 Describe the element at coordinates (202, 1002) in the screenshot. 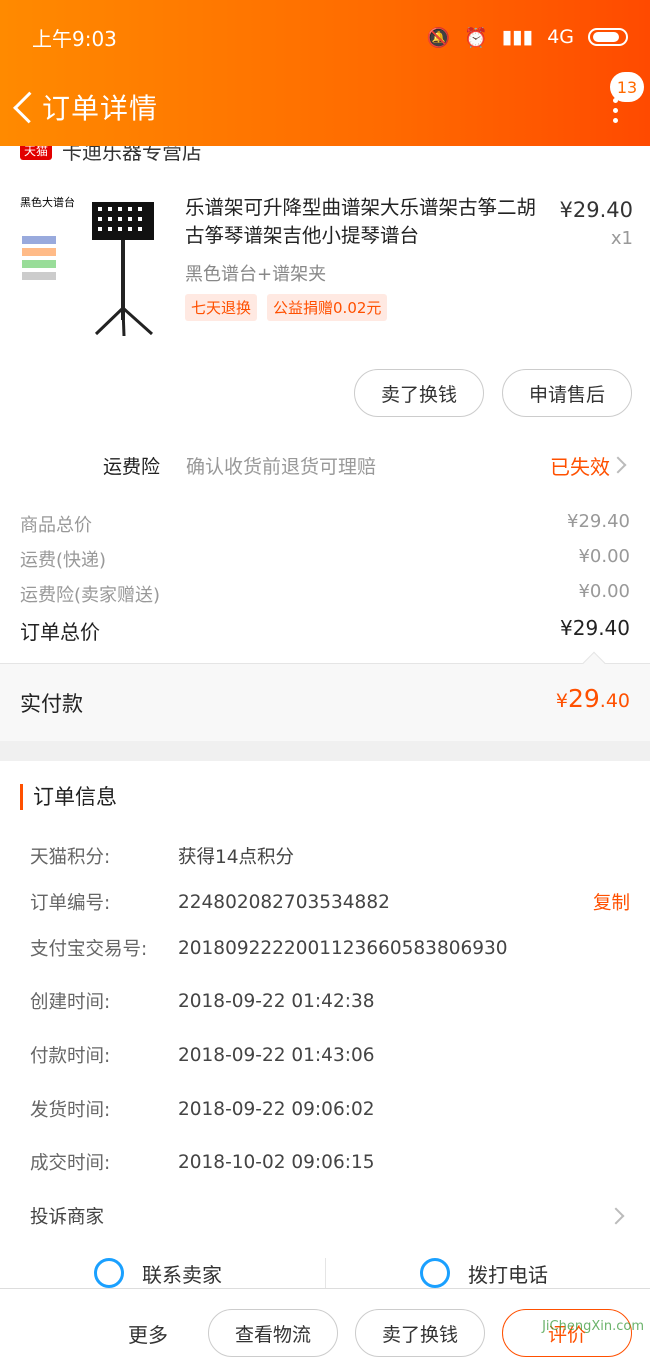

I see `info-row-created: 创建时间: 2018-09-22 01:42:38` at that location.